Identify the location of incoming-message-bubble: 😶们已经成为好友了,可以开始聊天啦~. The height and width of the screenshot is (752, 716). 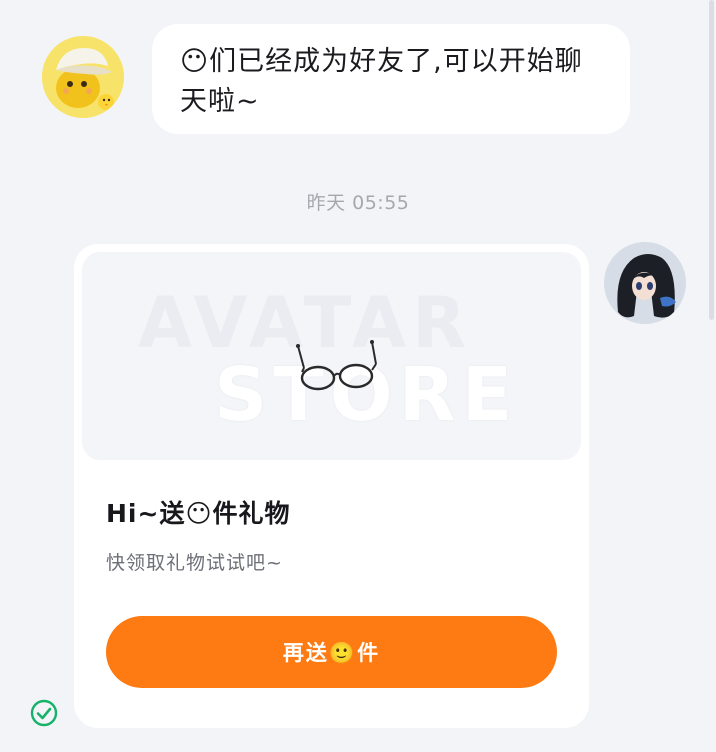
(391, 79).